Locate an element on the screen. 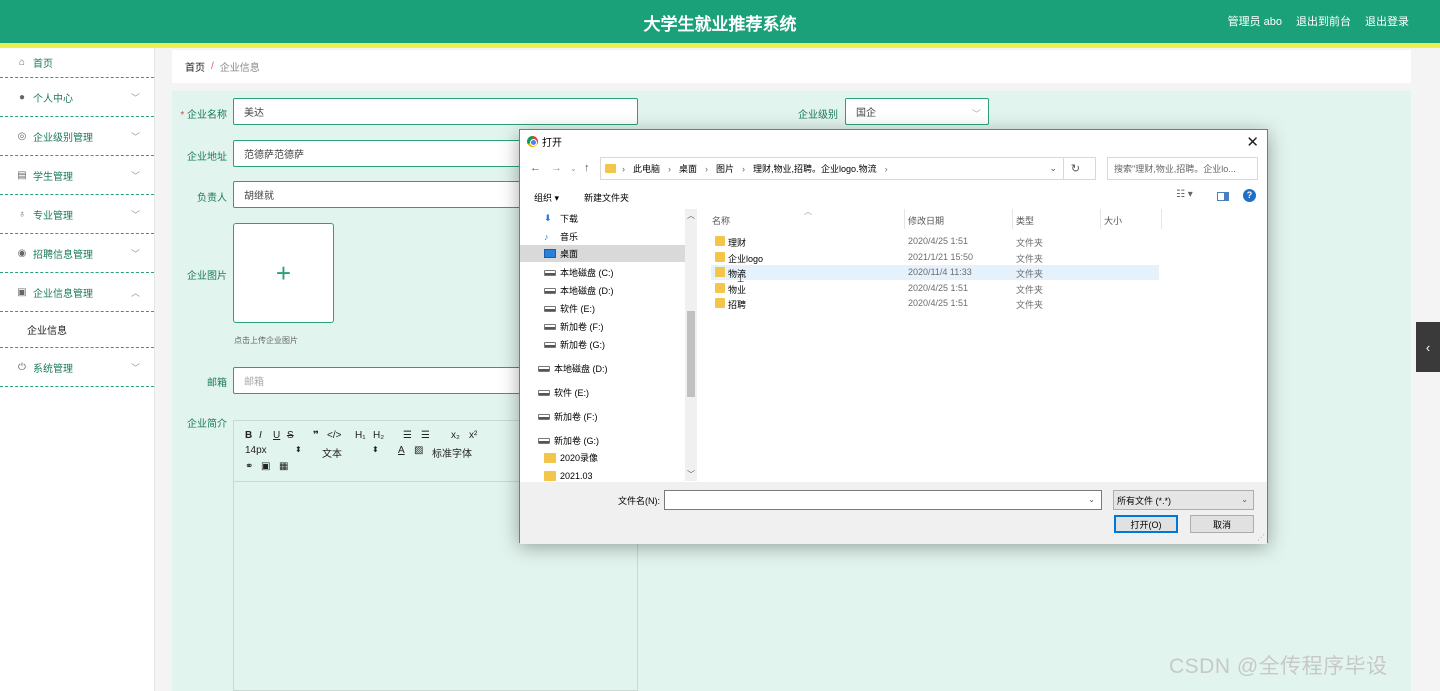  manager-label: 负责人 is located at coordinates (212, 198).